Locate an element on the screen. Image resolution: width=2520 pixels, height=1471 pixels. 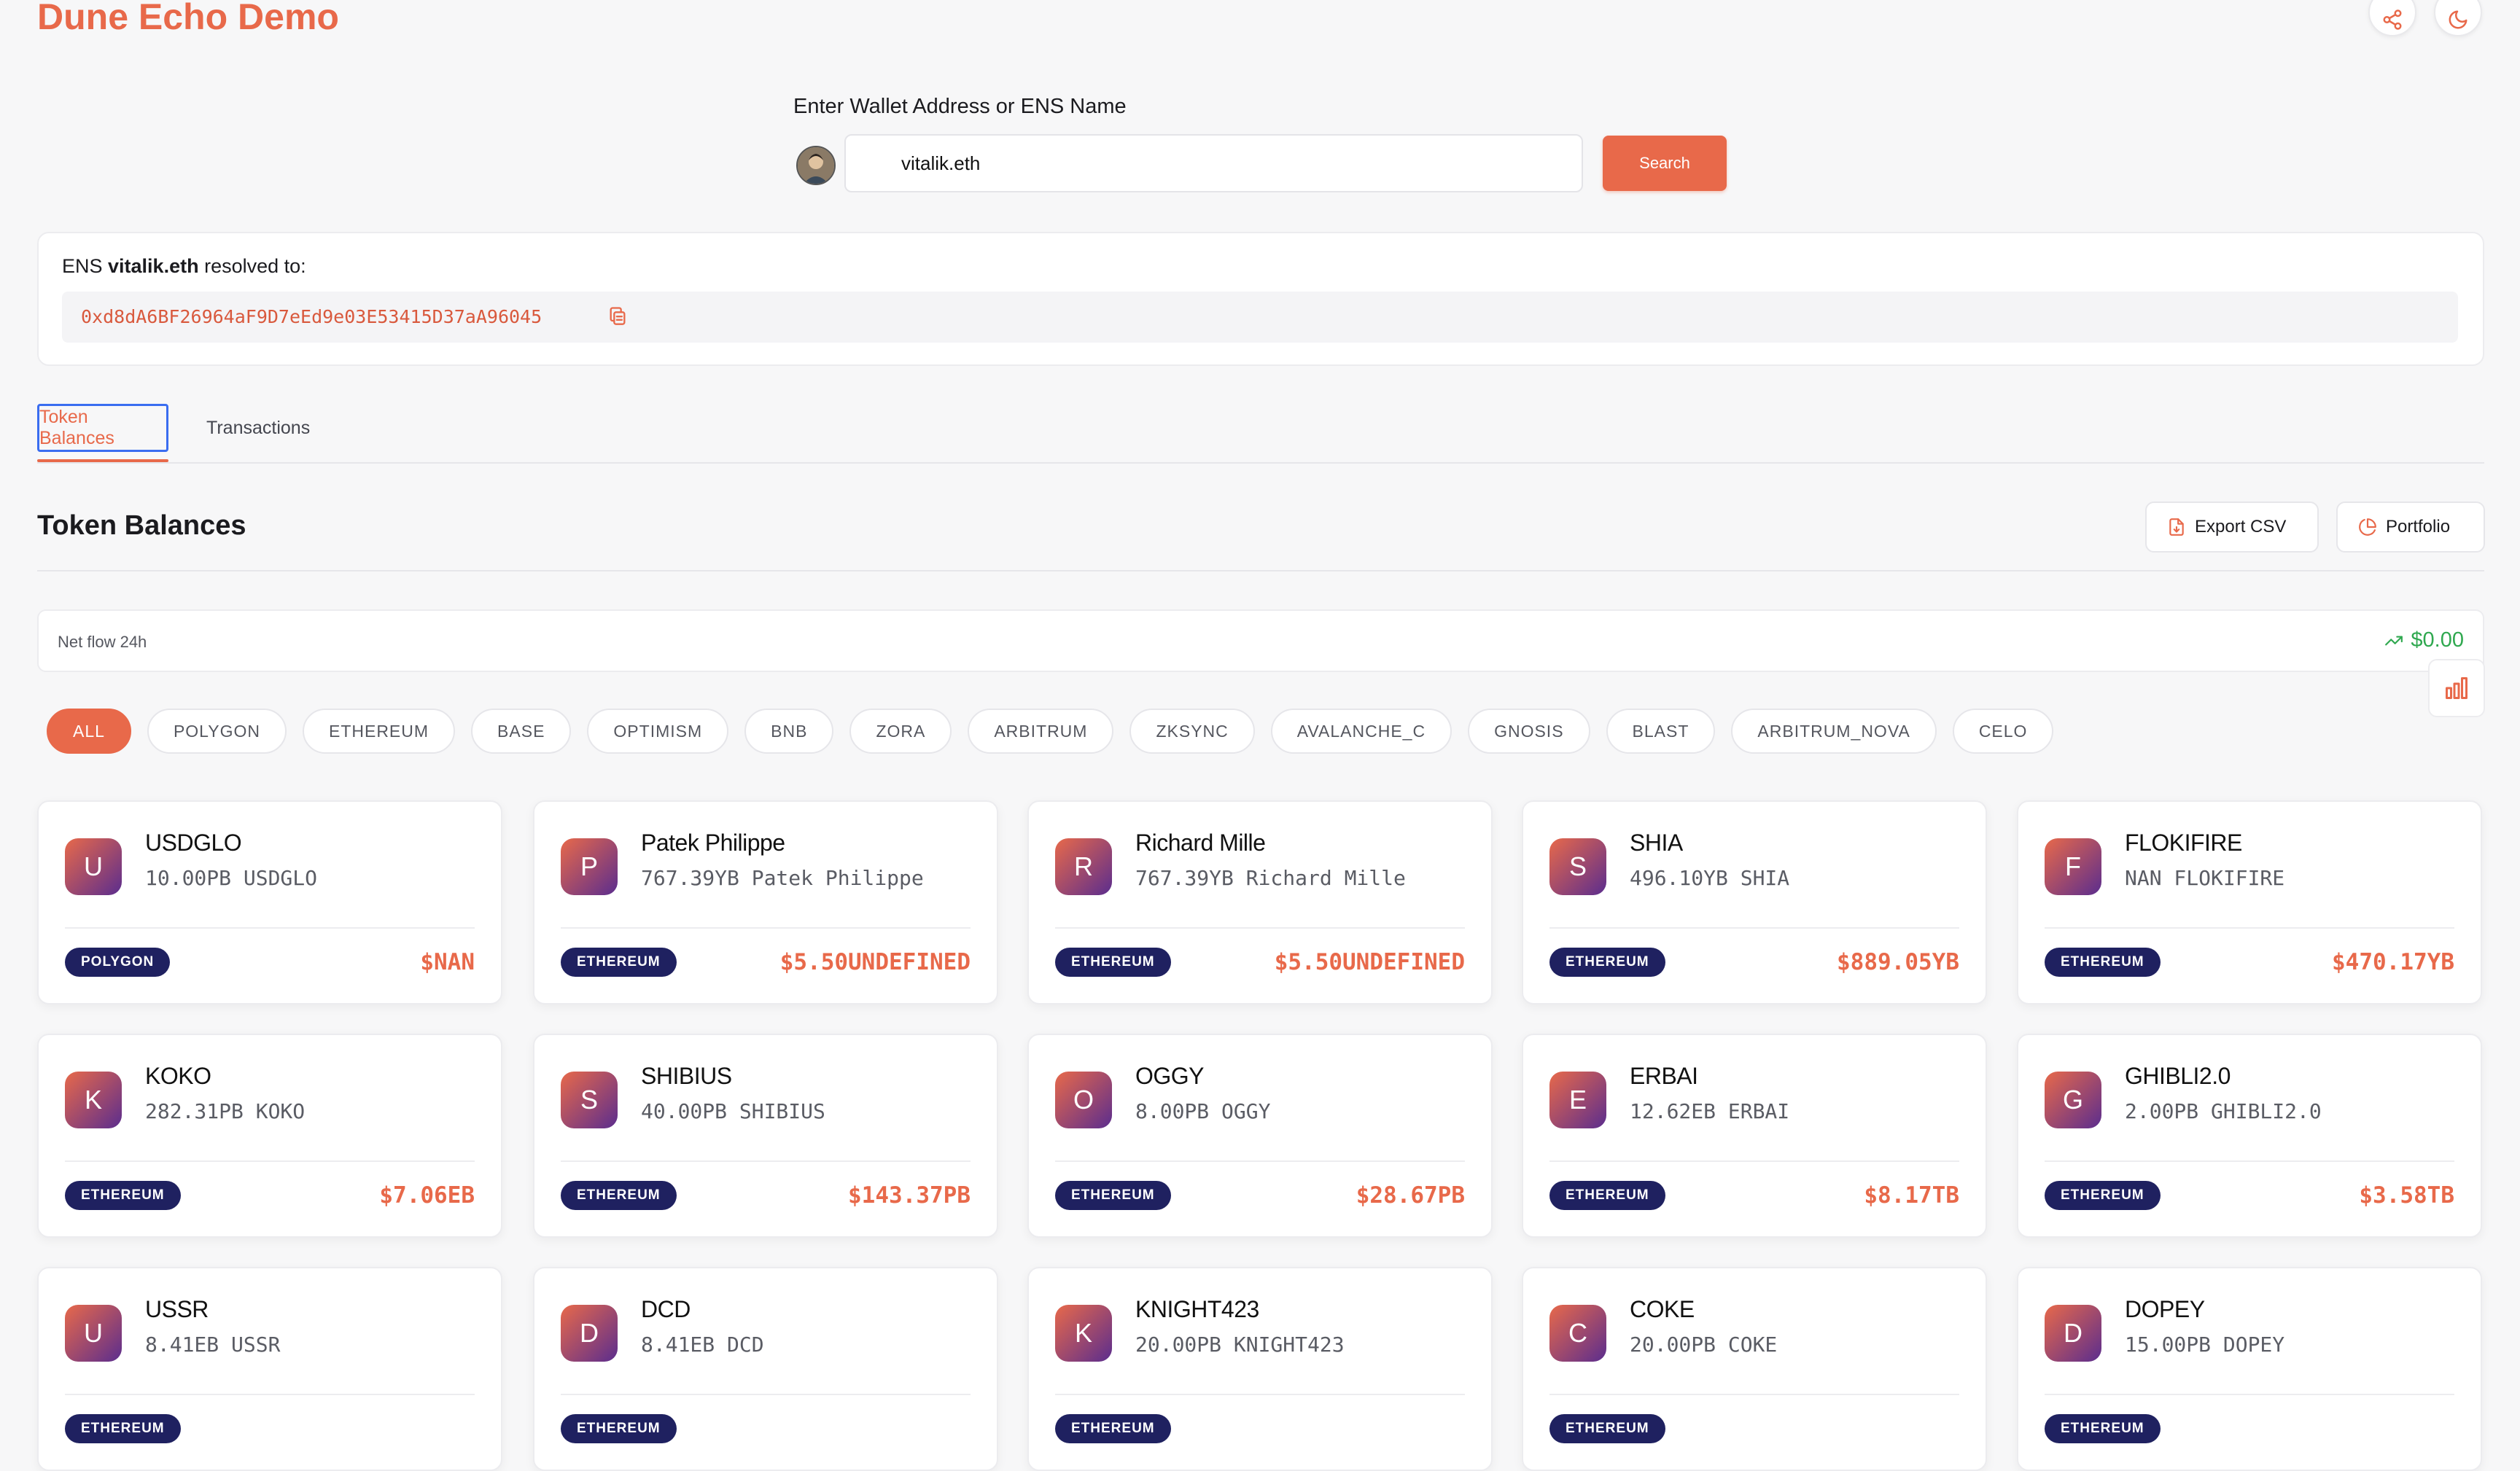
token-card: F FLOKIFIRE NAN FLOKIFIRE ETHEREUM $470.17YB is located at coordinates (2249, 902).